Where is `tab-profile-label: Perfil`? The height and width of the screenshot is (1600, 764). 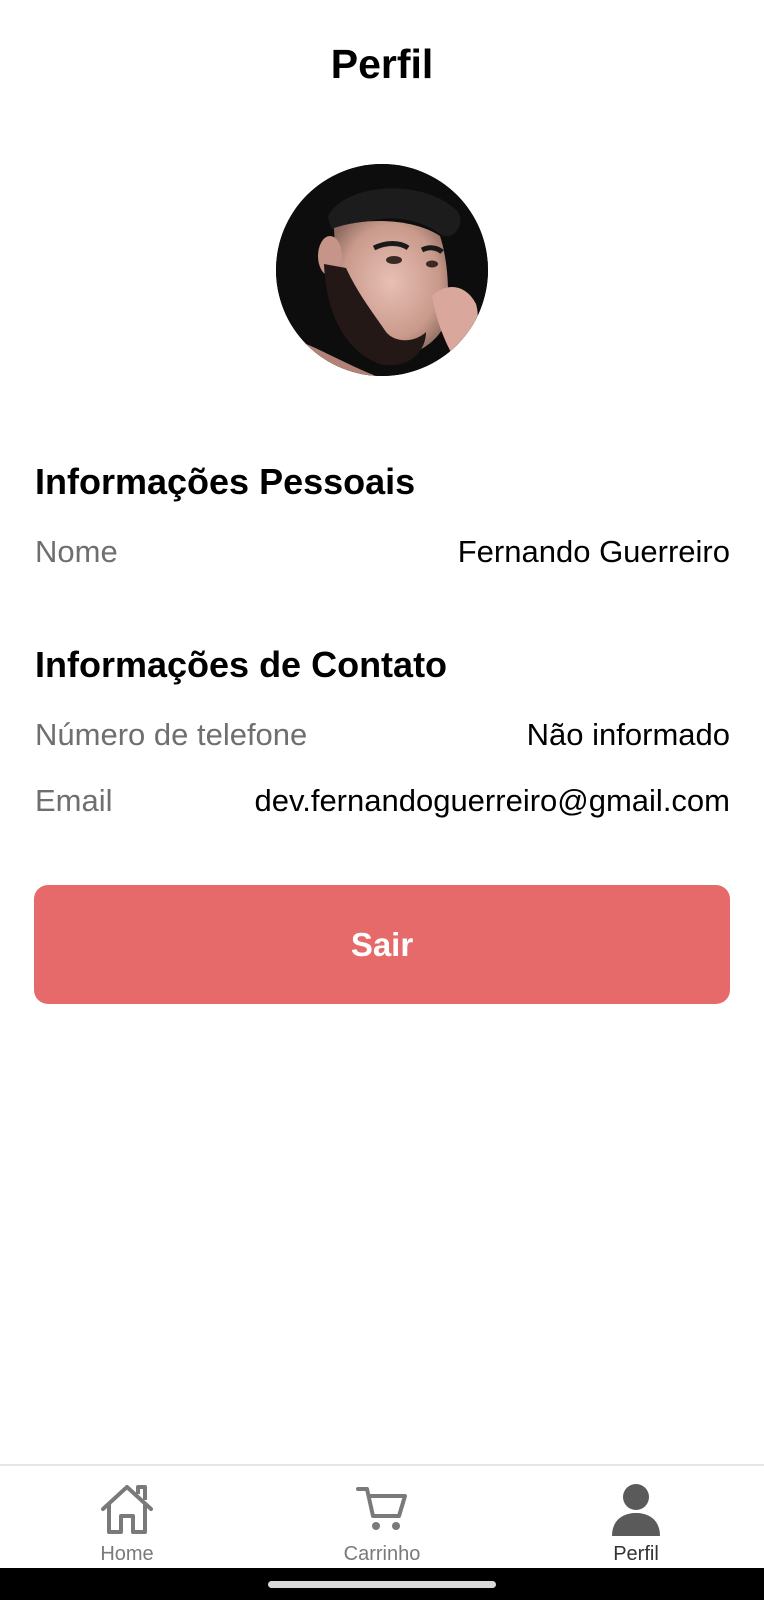 tab-profile-label: Perfil is located at coordinates (636, 1554).